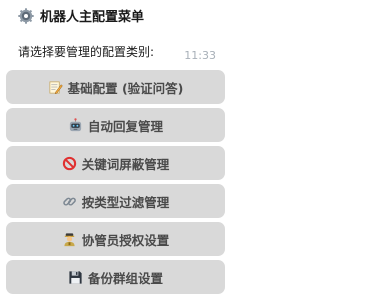 The width and height of the screenshot is (368, 294). I want to click on backup-group-button: 备份群组设置, so click(115, 277).